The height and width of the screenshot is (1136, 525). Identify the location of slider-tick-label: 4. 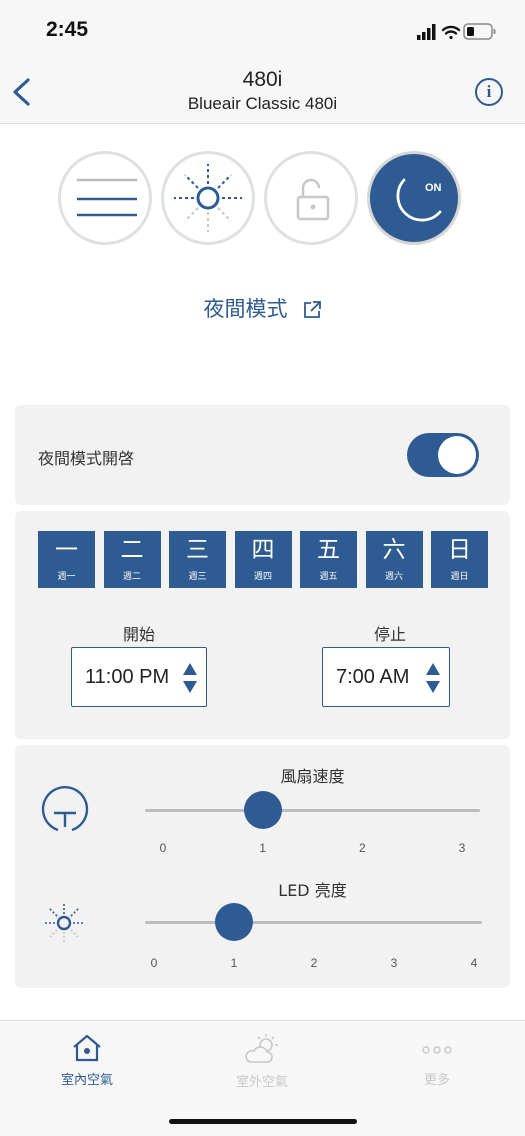
(474, 963).